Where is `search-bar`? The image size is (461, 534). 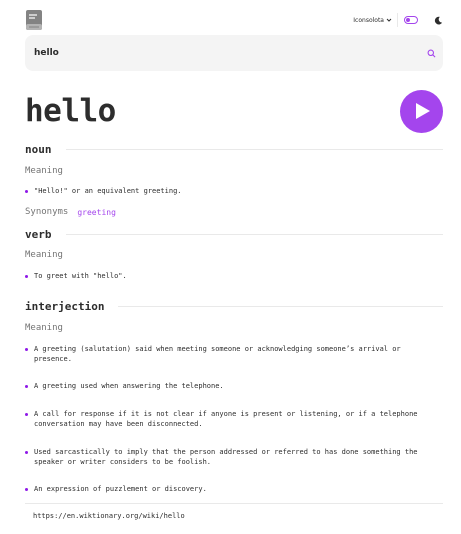
search-bar is located at coordinates (234, 53).